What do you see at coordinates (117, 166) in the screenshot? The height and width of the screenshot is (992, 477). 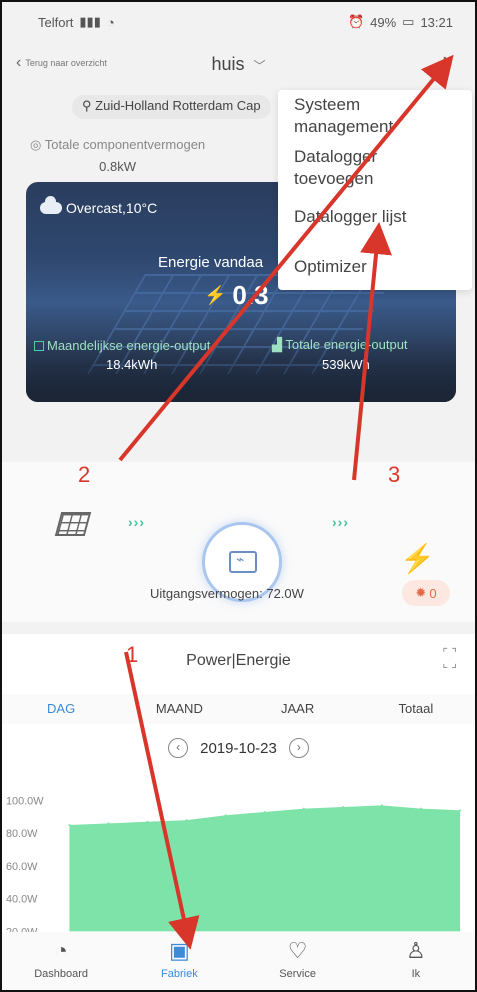 I see `component-power-value: 0.8kW` at bounding box center [117, 166].